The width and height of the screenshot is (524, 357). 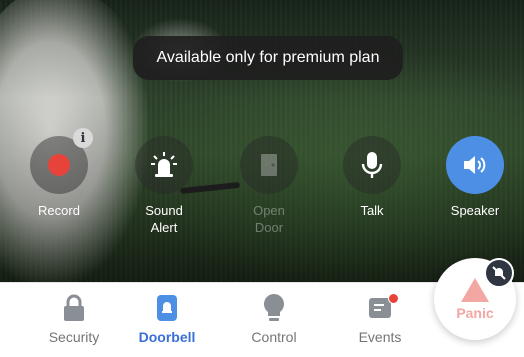 I want to click on record-button-circle: i, so click(x=61, y=161).